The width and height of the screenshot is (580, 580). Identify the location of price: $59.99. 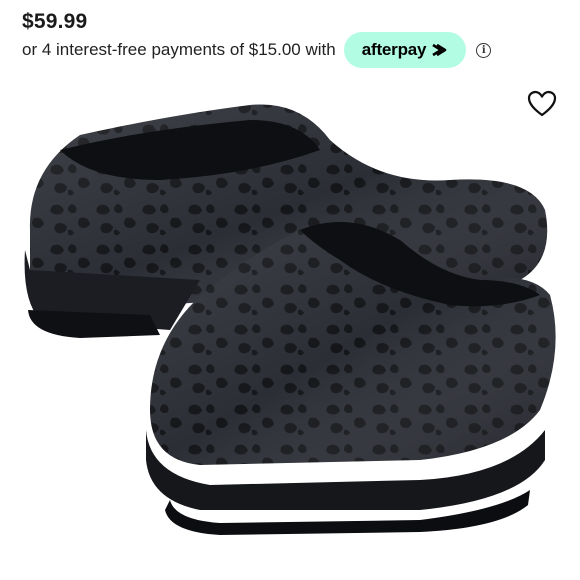
(55, 21).